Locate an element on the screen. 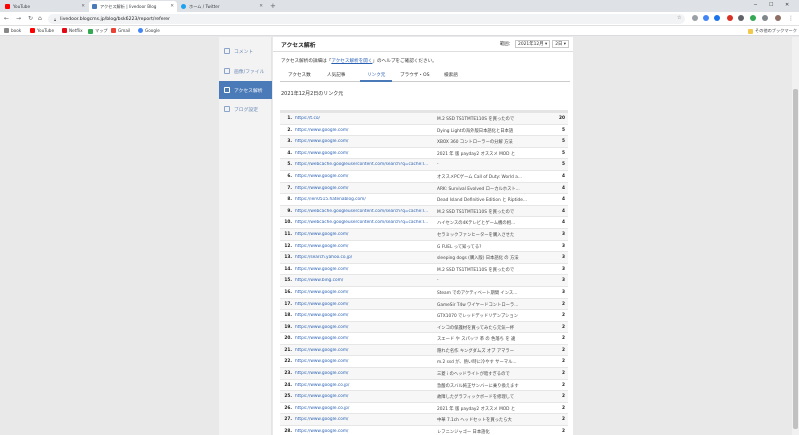 This screenshot has height=435, width=799. rank-cell: 21. is located at coordinates (288, 350).